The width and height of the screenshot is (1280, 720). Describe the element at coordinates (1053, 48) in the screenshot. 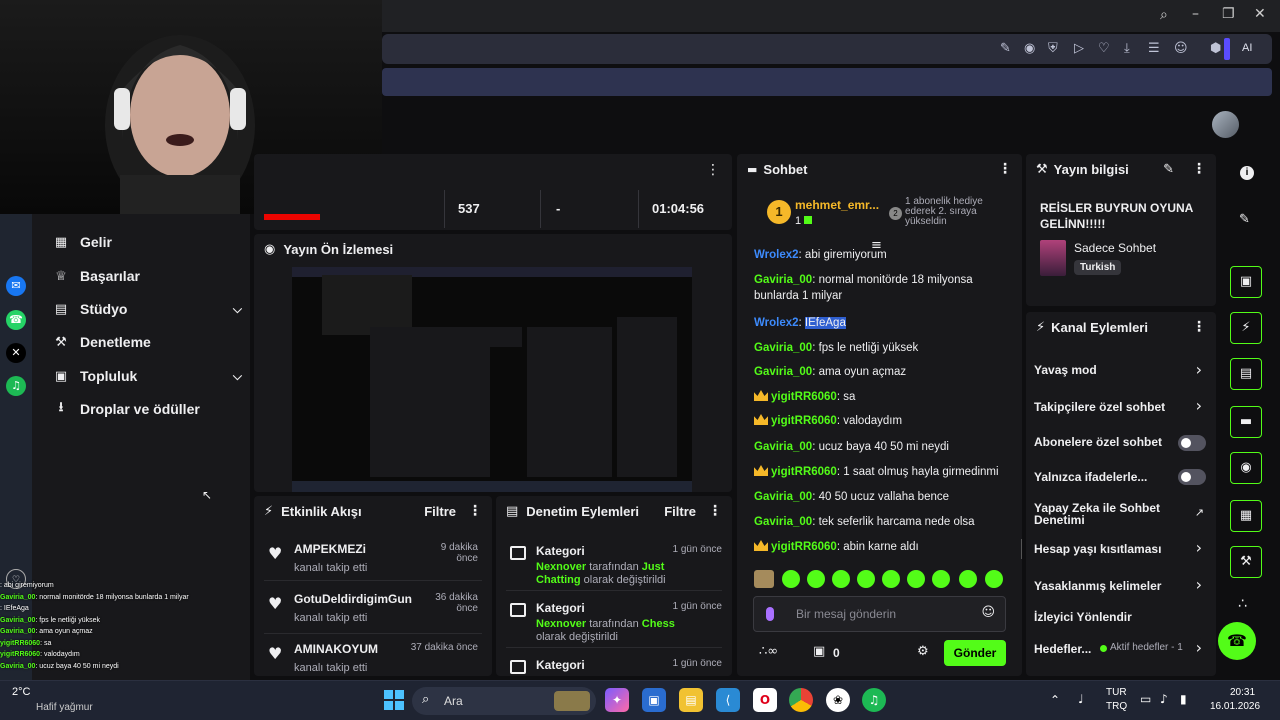

I see `shield-icon: ⛨` at that location.